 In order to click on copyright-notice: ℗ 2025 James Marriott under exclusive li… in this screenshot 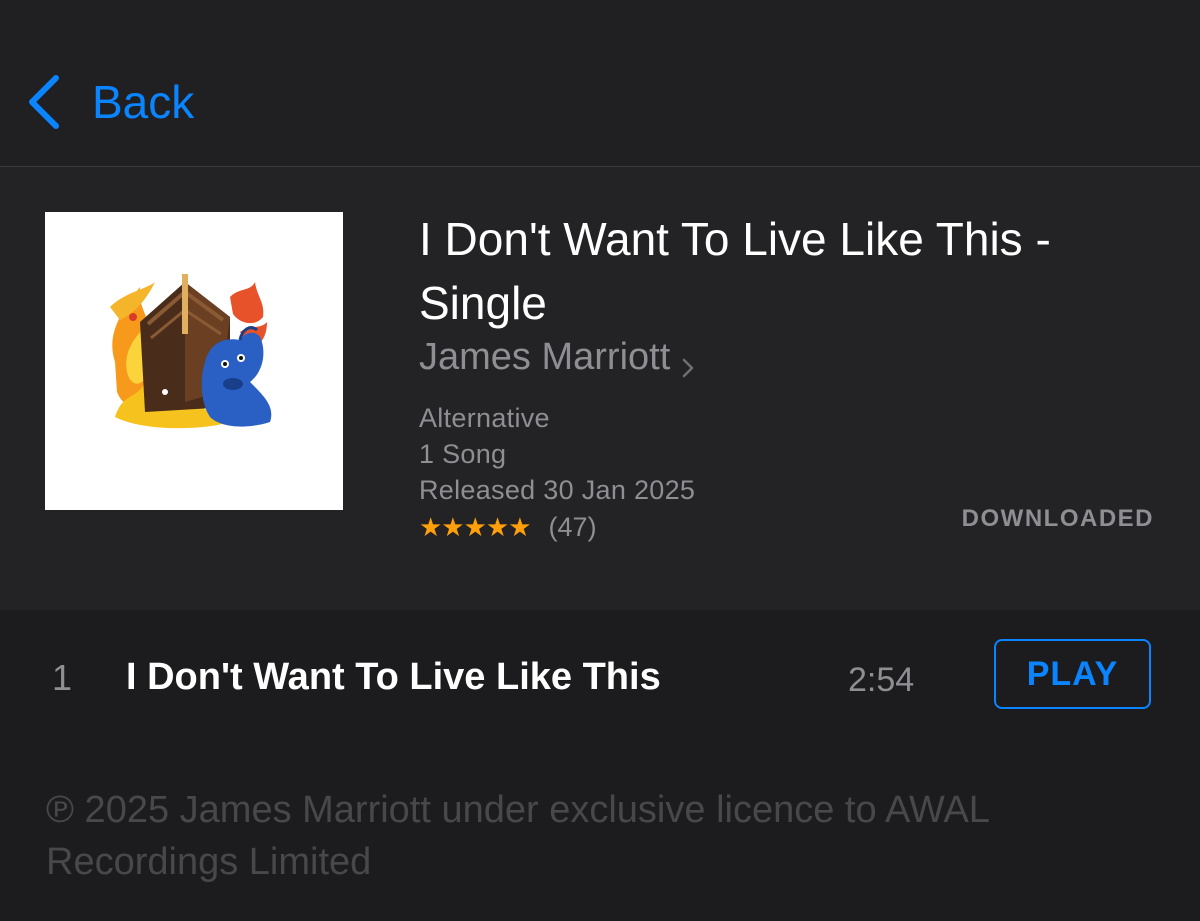, I will do `click(517, 836)`.